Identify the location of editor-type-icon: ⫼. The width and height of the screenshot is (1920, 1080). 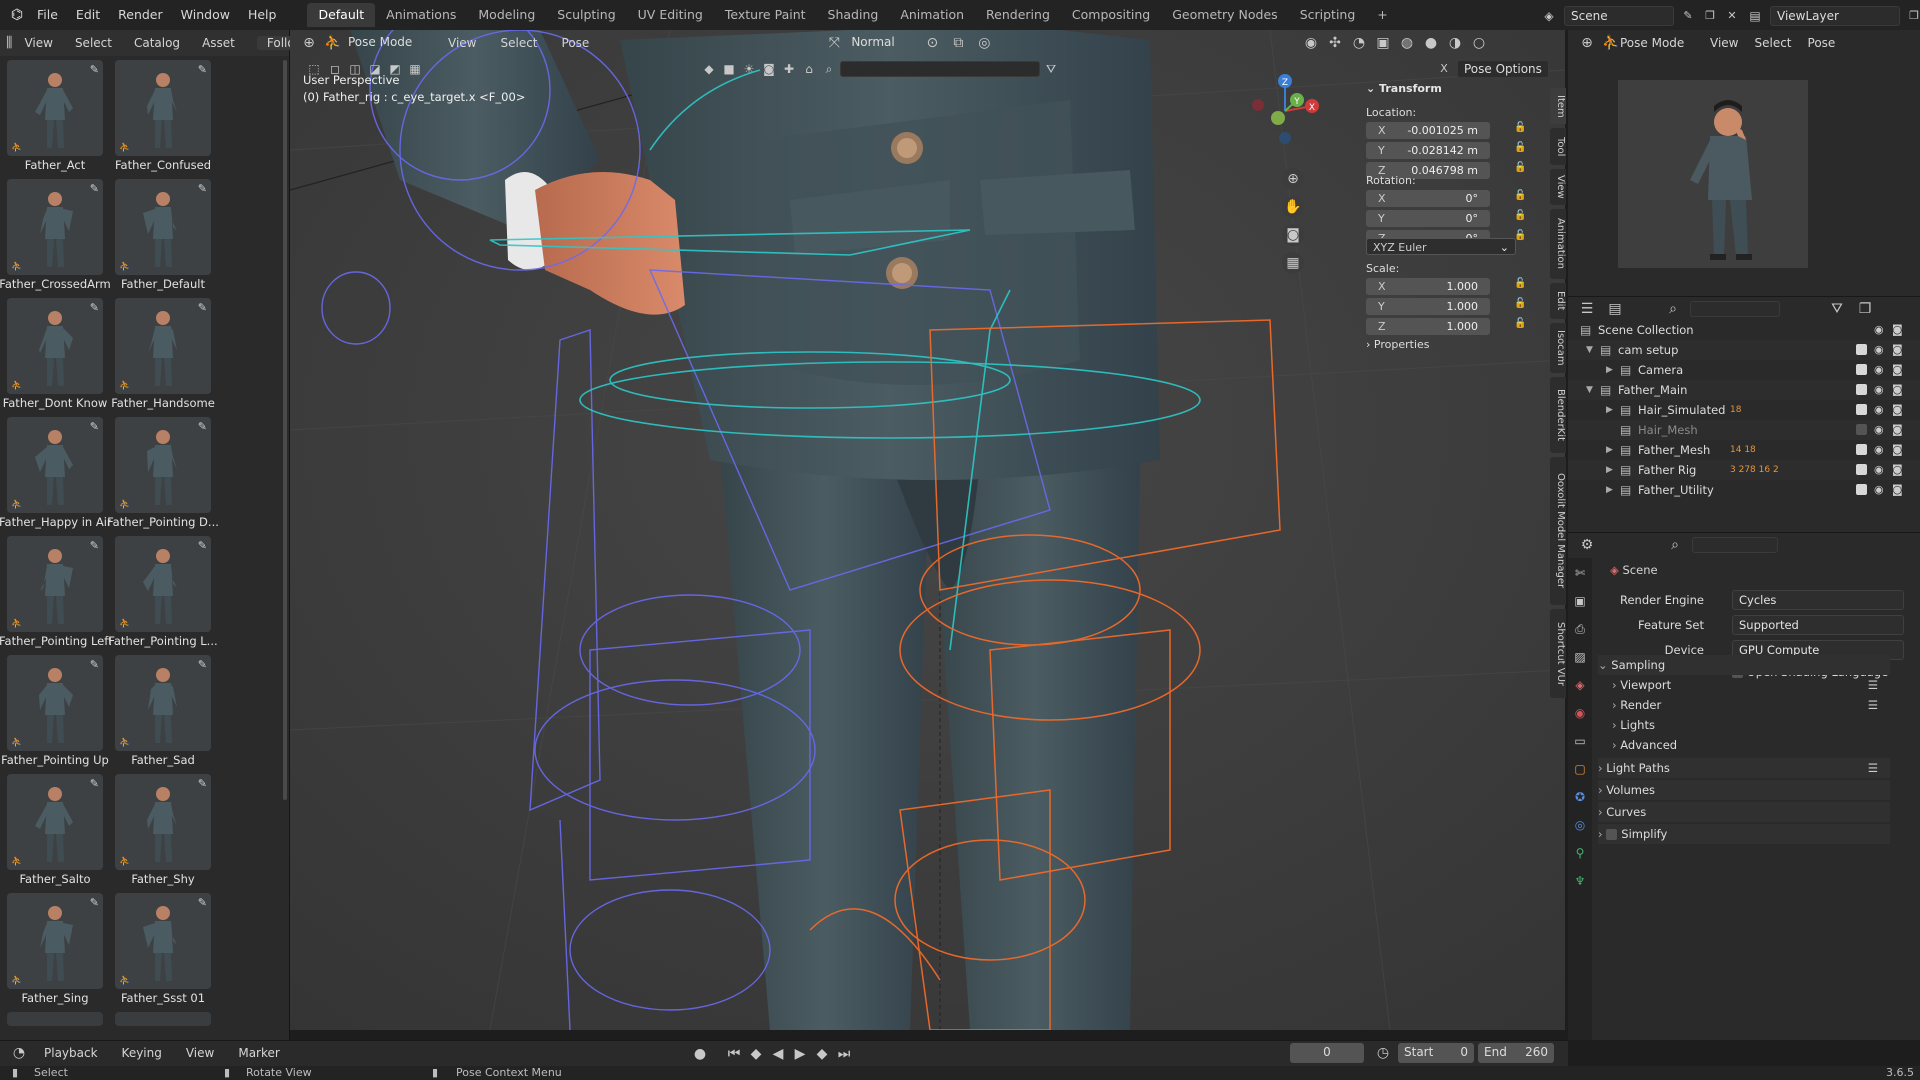
(9, 43).